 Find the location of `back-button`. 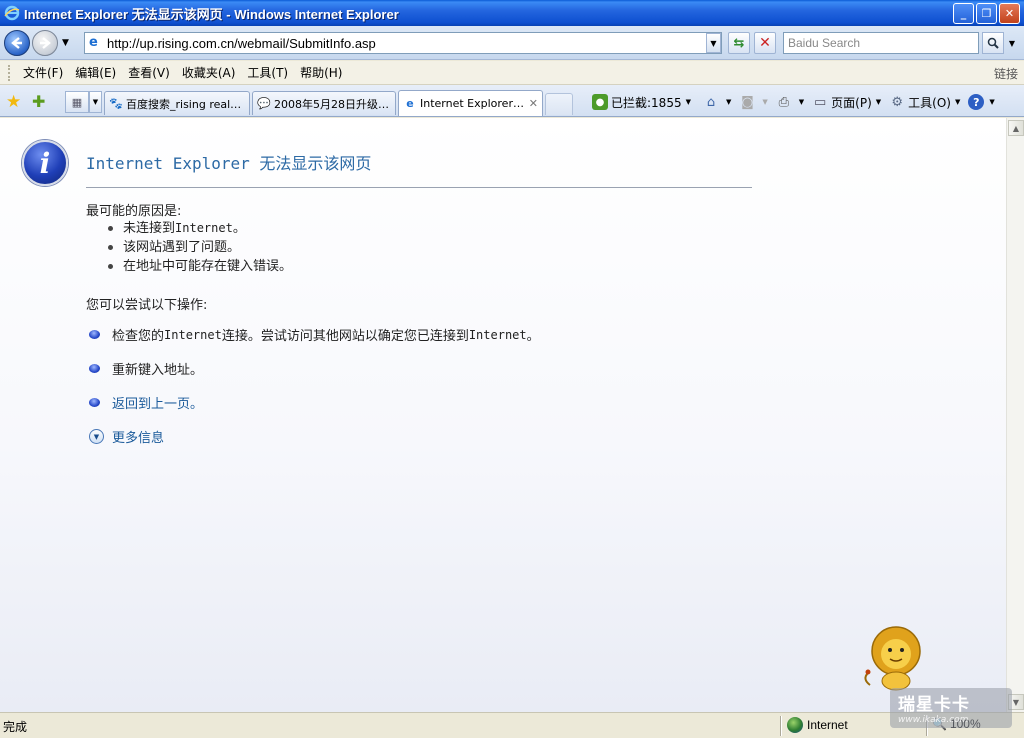

back-button is located at coordinates (17, 43).